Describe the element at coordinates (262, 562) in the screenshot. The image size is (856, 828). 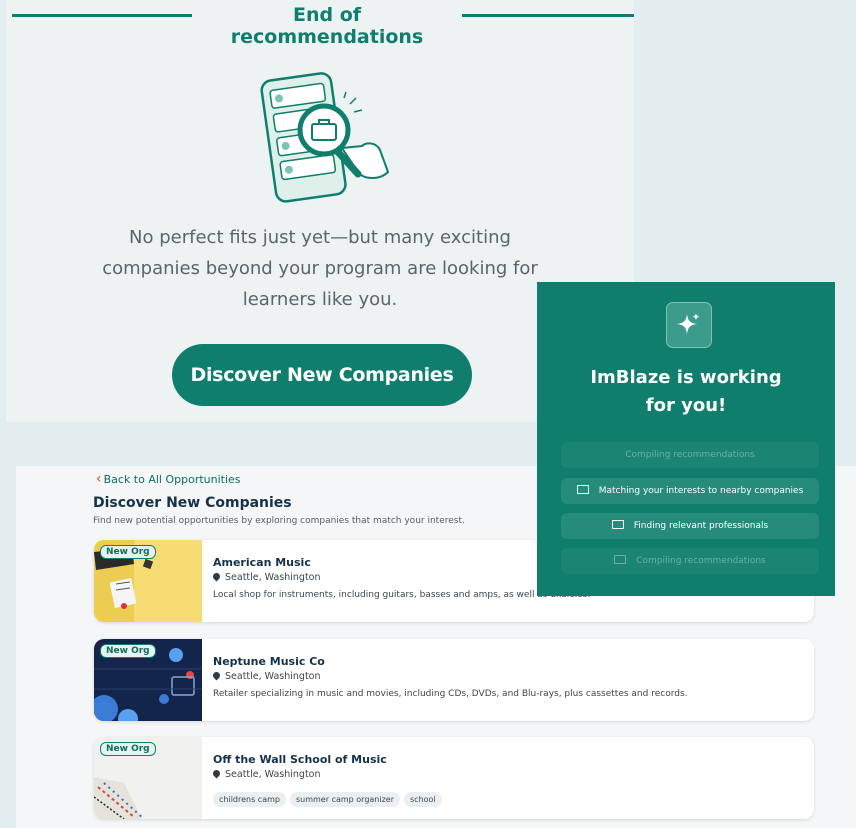
I see `company-name: American Music` at that location.